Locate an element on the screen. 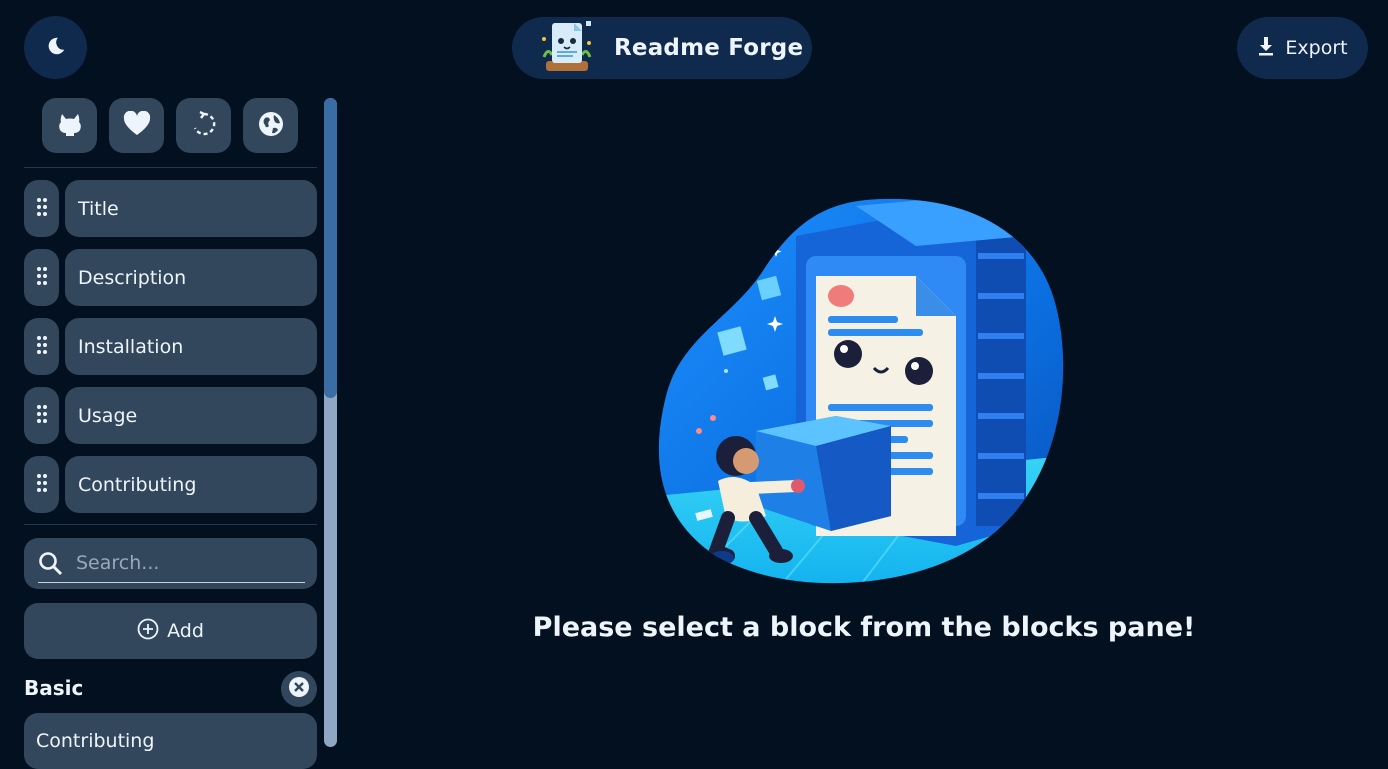  scrollbar-thumb is located at coordinates (330, 248).